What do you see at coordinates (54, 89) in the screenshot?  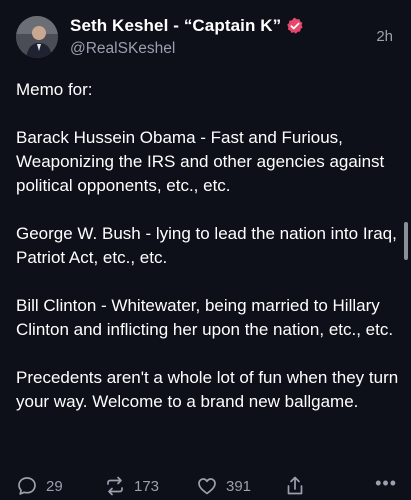 I see `post-paragraph: Memo for:` at bounding box center [54, 89].